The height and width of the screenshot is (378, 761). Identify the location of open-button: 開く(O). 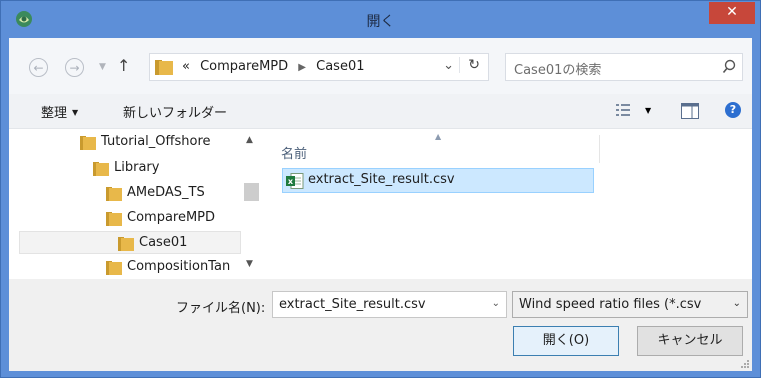
(566, 341).